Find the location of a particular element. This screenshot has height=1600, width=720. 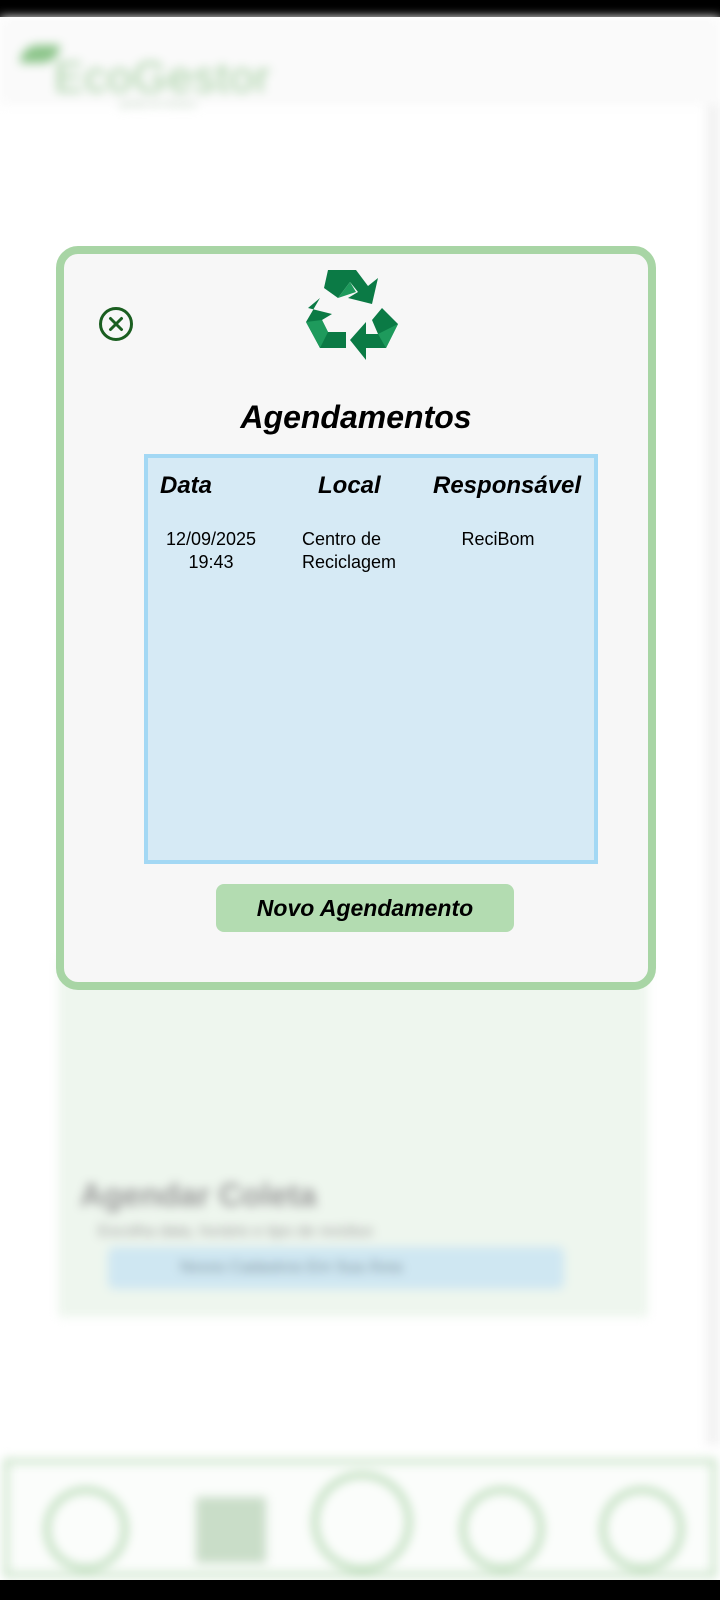

location-pin-icon is located at coordinates (642, 1529).